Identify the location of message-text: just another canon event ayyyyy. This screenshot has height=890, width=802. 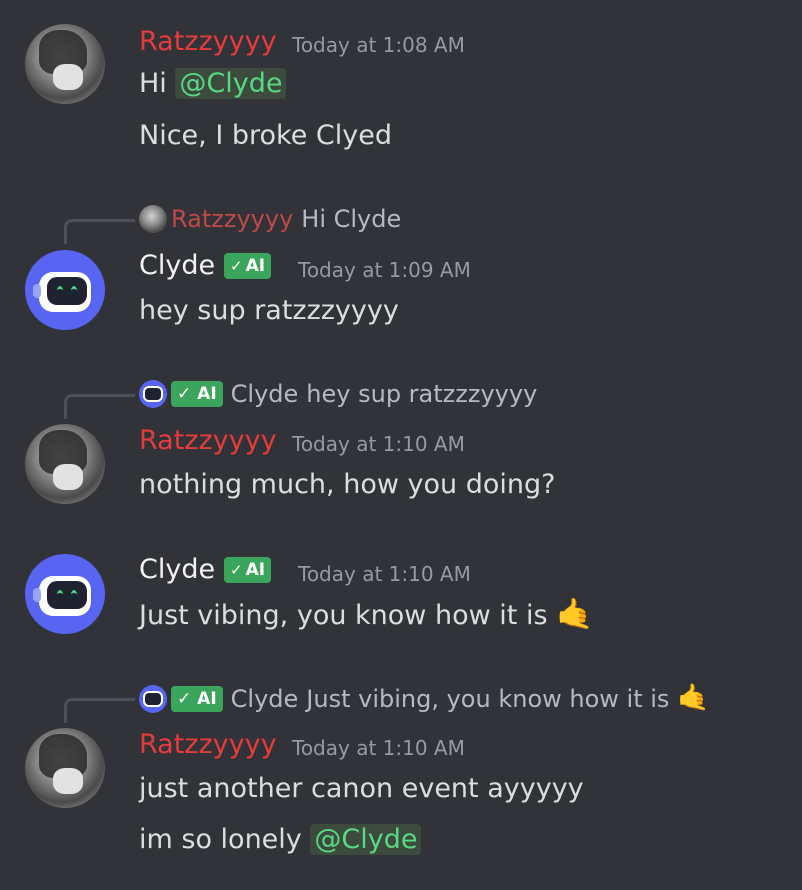
(361, 788).